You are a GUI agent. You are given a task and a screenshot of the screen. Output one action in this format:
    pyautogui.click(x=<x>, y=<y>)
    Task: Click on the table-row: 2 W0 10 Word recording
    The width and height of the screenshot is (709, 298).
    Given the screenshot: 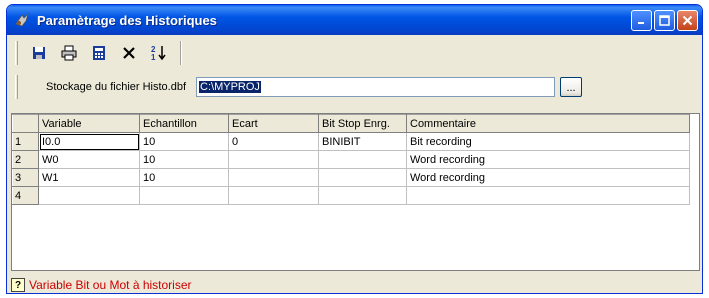 What is the action you would take?
    pyautogui.click(x=351, y=159)
    